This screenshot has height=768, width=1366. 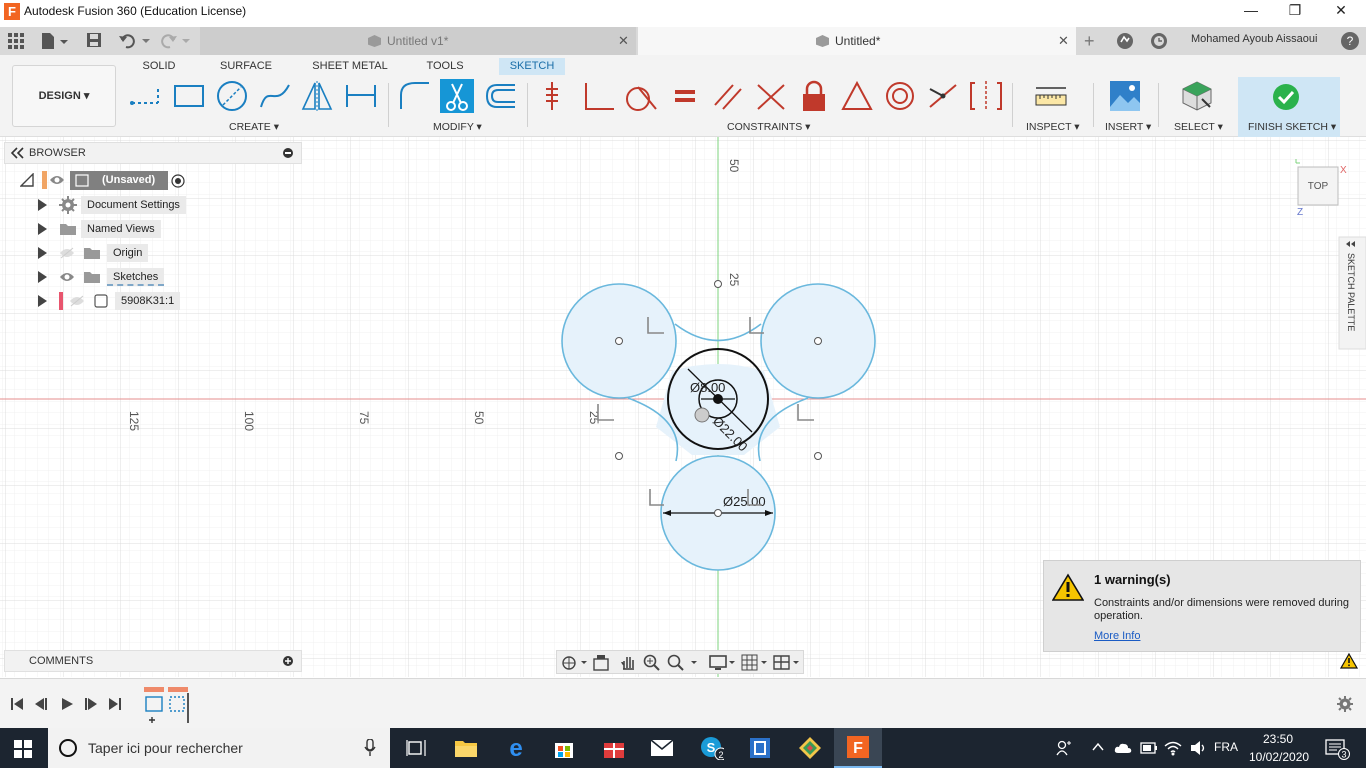 What do you see at coordinates (1117, 636) in the screenshot?
I see `more-info-link: More Info` at bounding box center [1117, 636].